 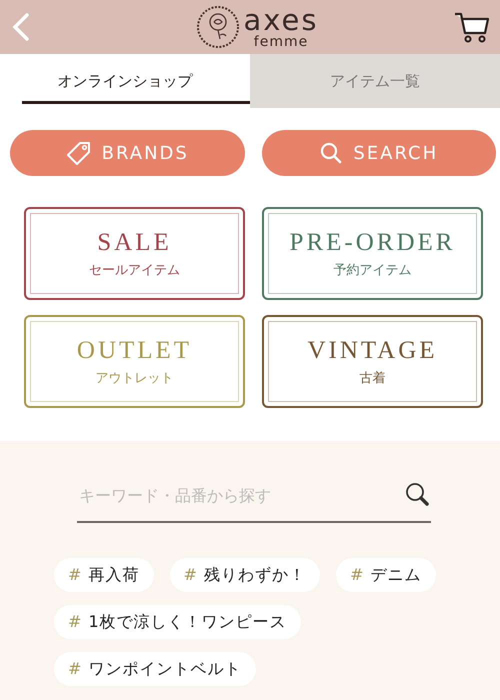 I want to click on category-card: SALE セールアイテム, so click(x=134, y=253).